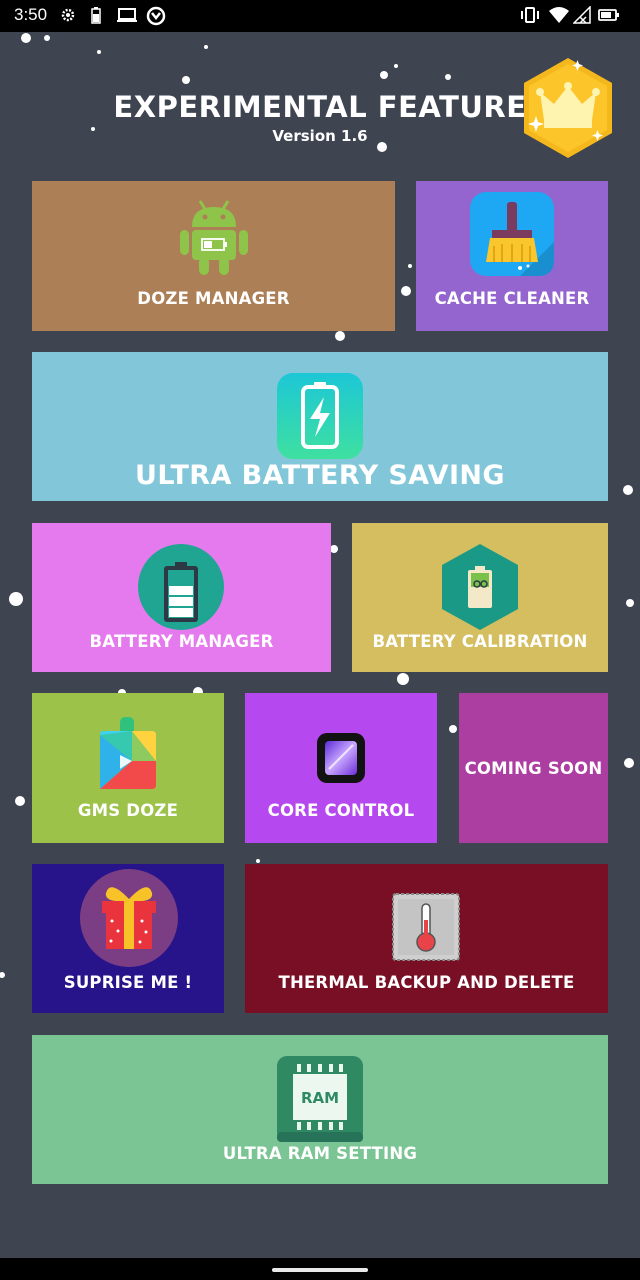 This screenshot has width=640, height=1280. What do you see at coordinates (568, 108) in the screenshot?
I see `premium-crown-icon` at bounding box center [568, 108].